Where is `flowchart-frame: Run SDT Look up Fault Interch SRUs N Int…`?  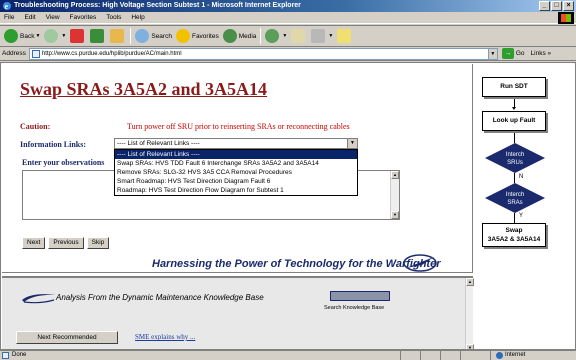 flowchart-frame: Run SDT Look up Fault Interch SRUs N Int… is located at coordinates (525, 206).